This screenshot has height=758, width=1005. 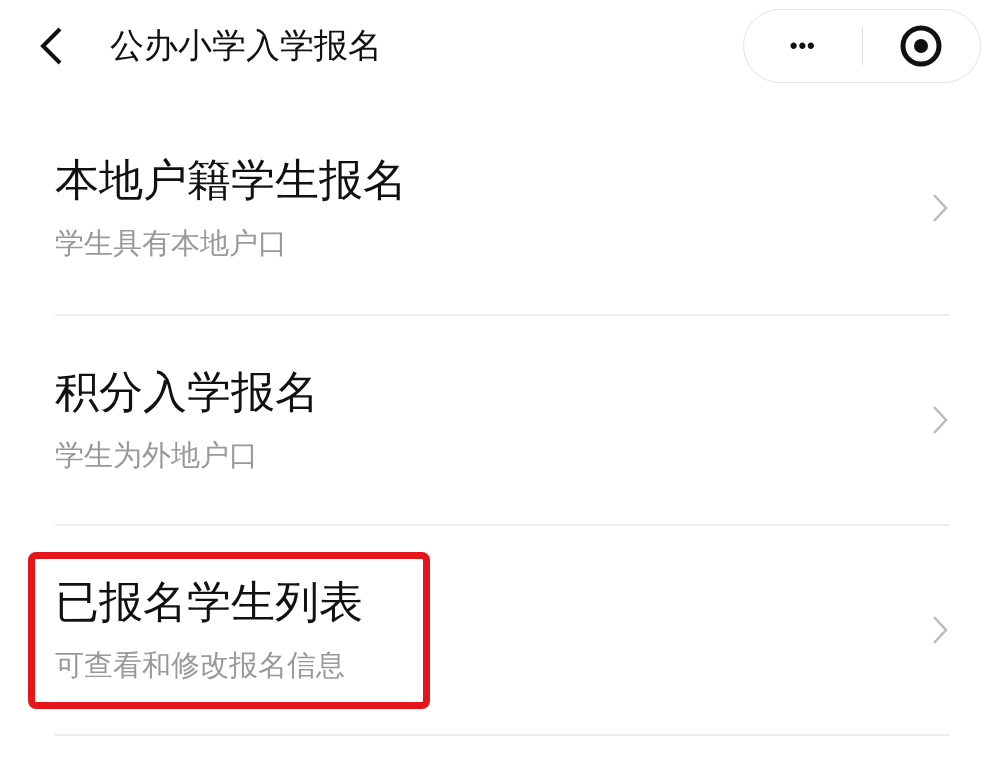 What do you see at coordinates (231, 180) in the screenshot?
I see `item-title: 本地户籍学生报名` at bounding box center [231, 180].